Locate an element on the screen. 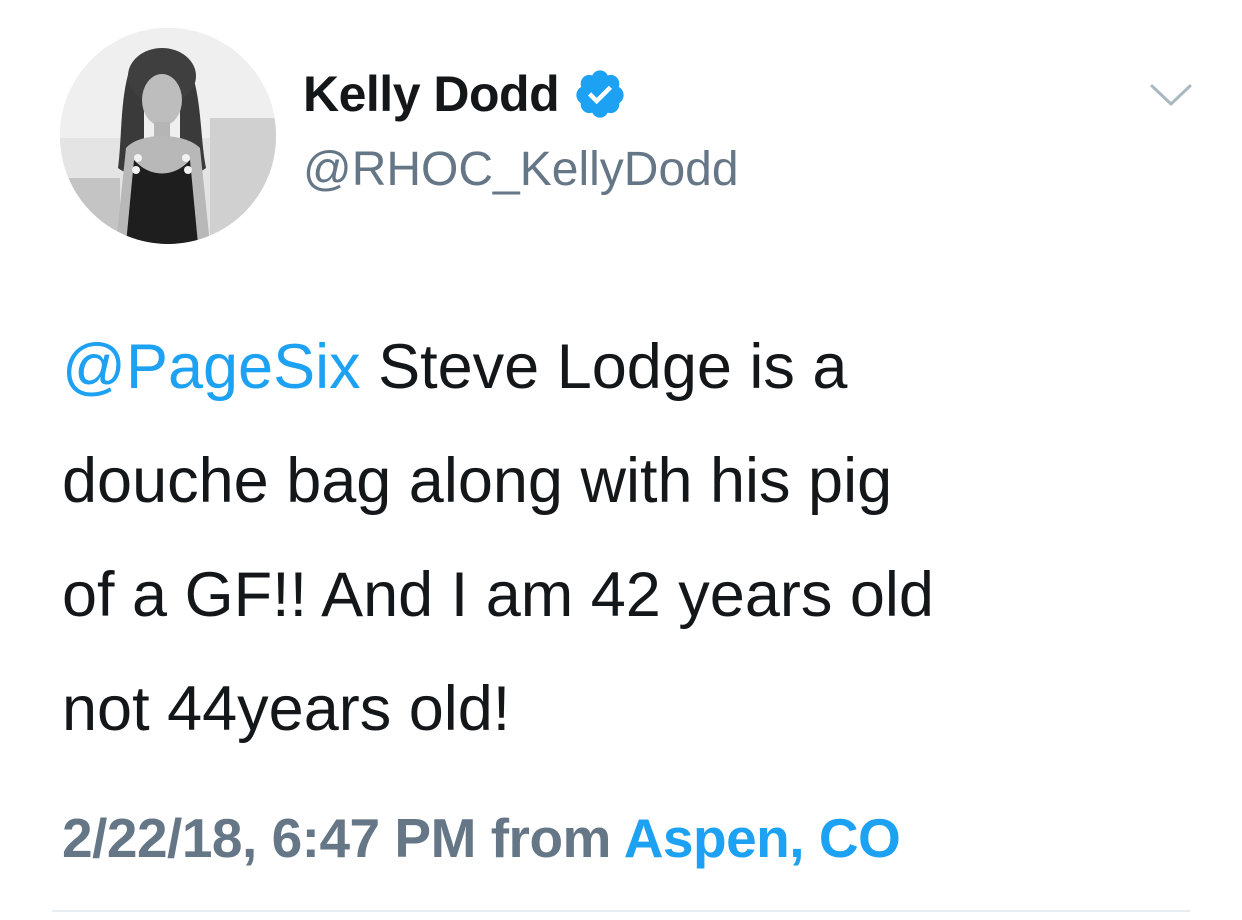  user-handle: @RHOC_KellyDodd is located at coordinates (521, 170).